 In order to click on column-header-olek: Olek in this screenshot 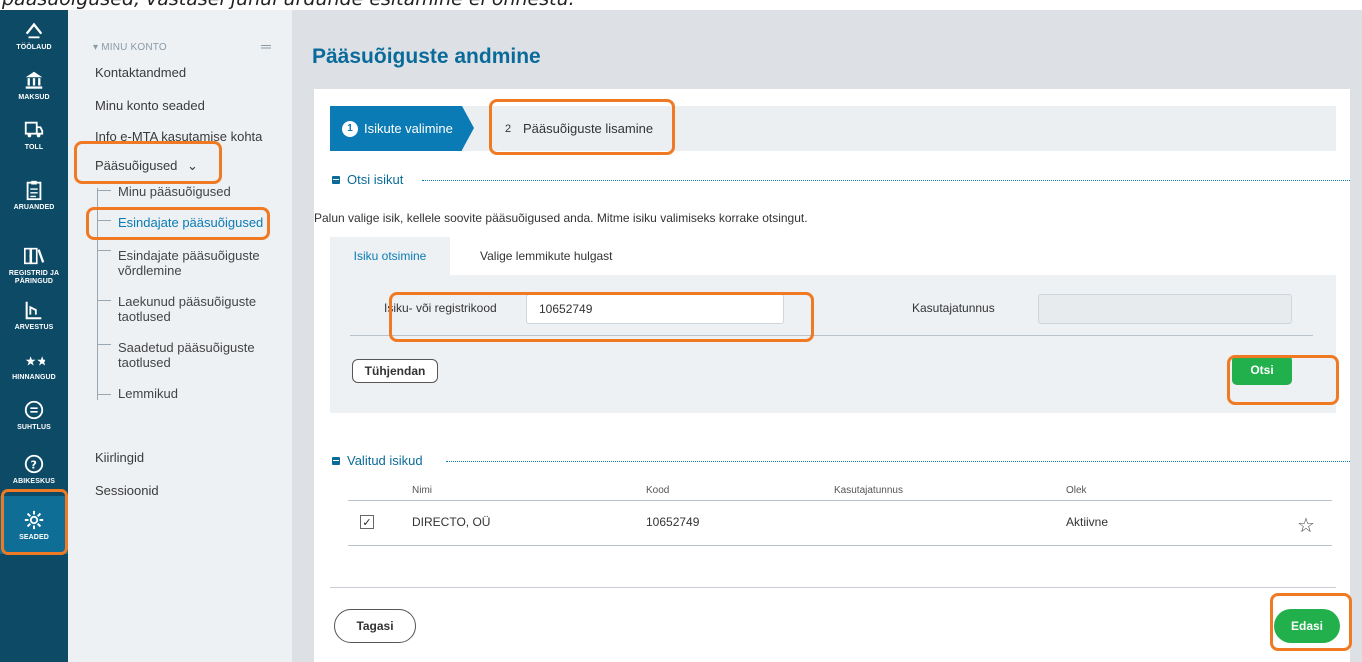, I will do `click(1076, 490)`.